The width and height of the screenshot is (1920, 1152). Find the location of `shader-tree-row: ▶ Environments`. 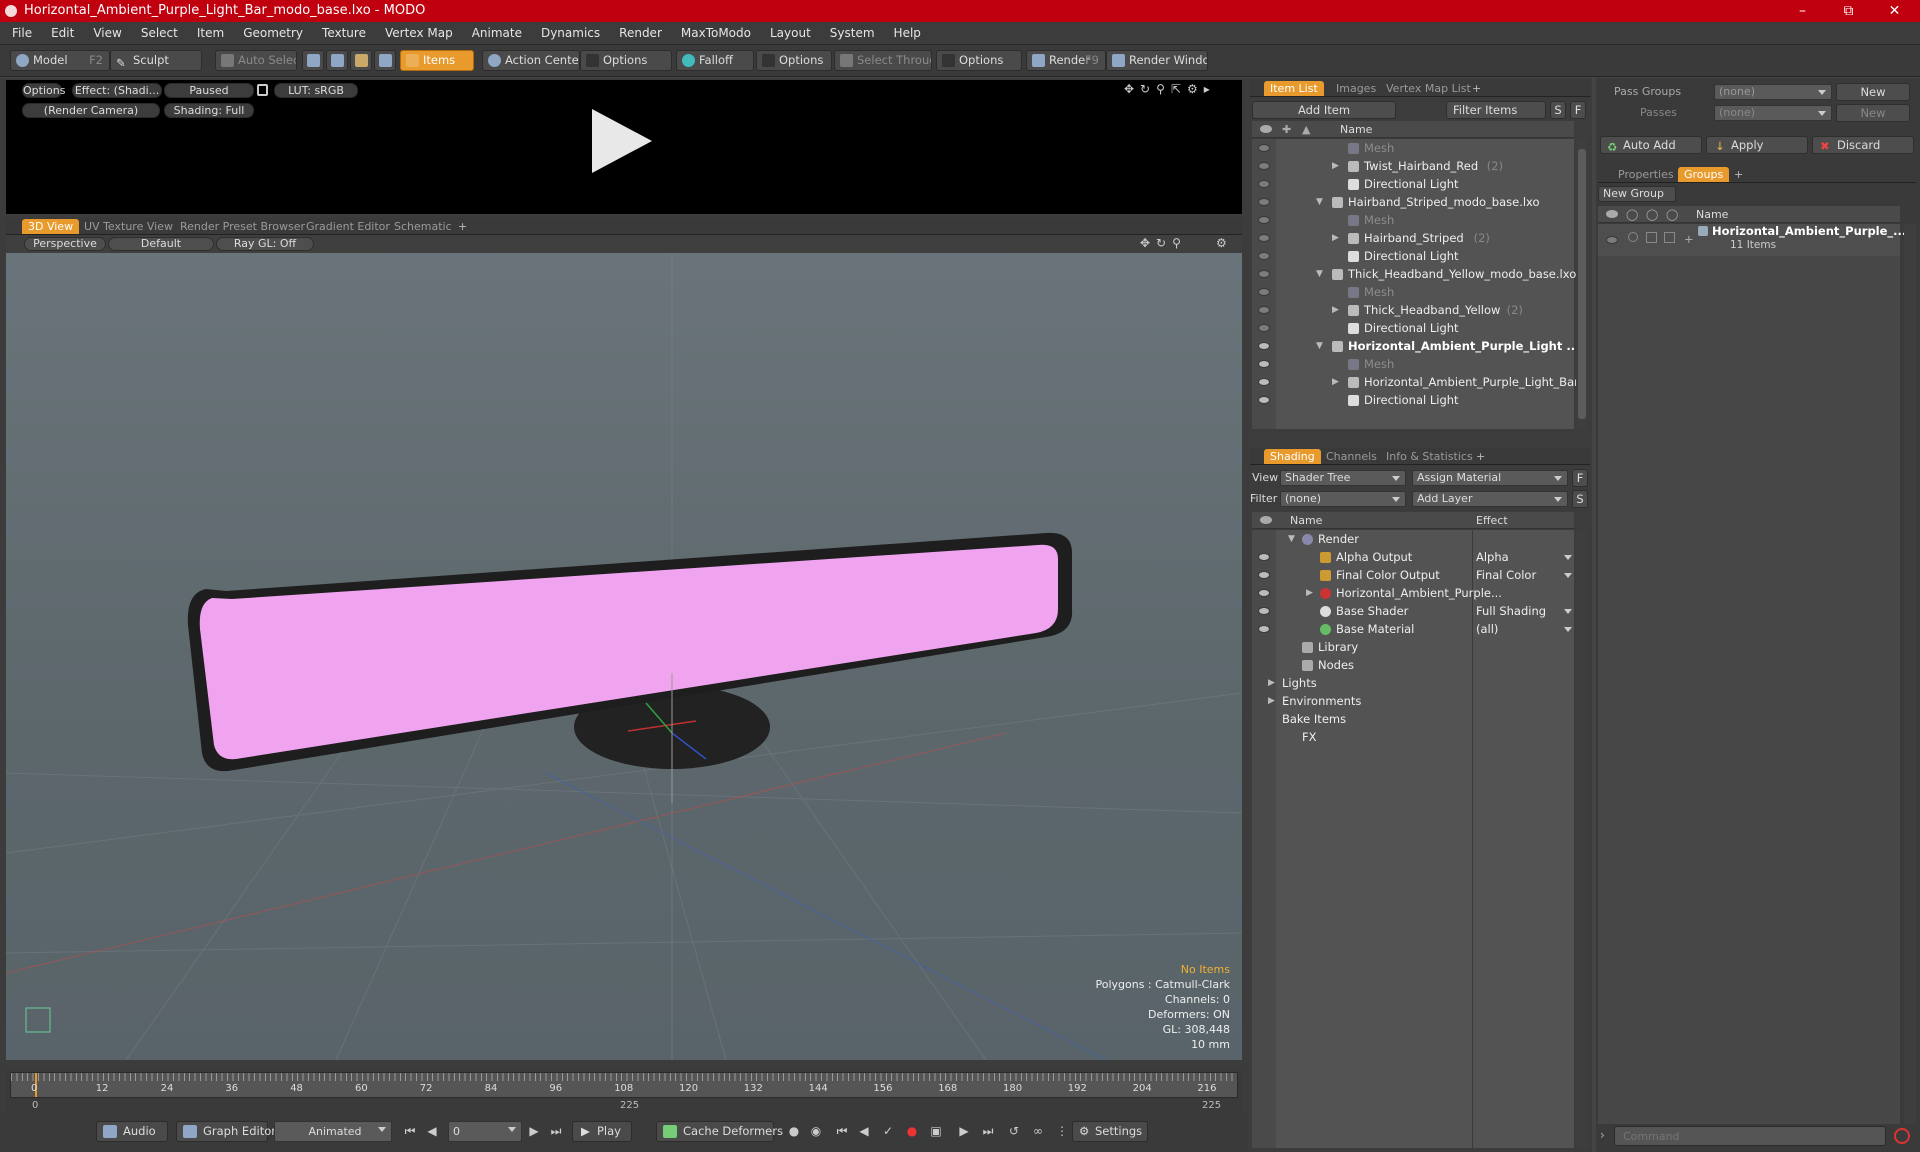

shader-tree-row: ▶ Environments is located at coordinates (1413, 701).